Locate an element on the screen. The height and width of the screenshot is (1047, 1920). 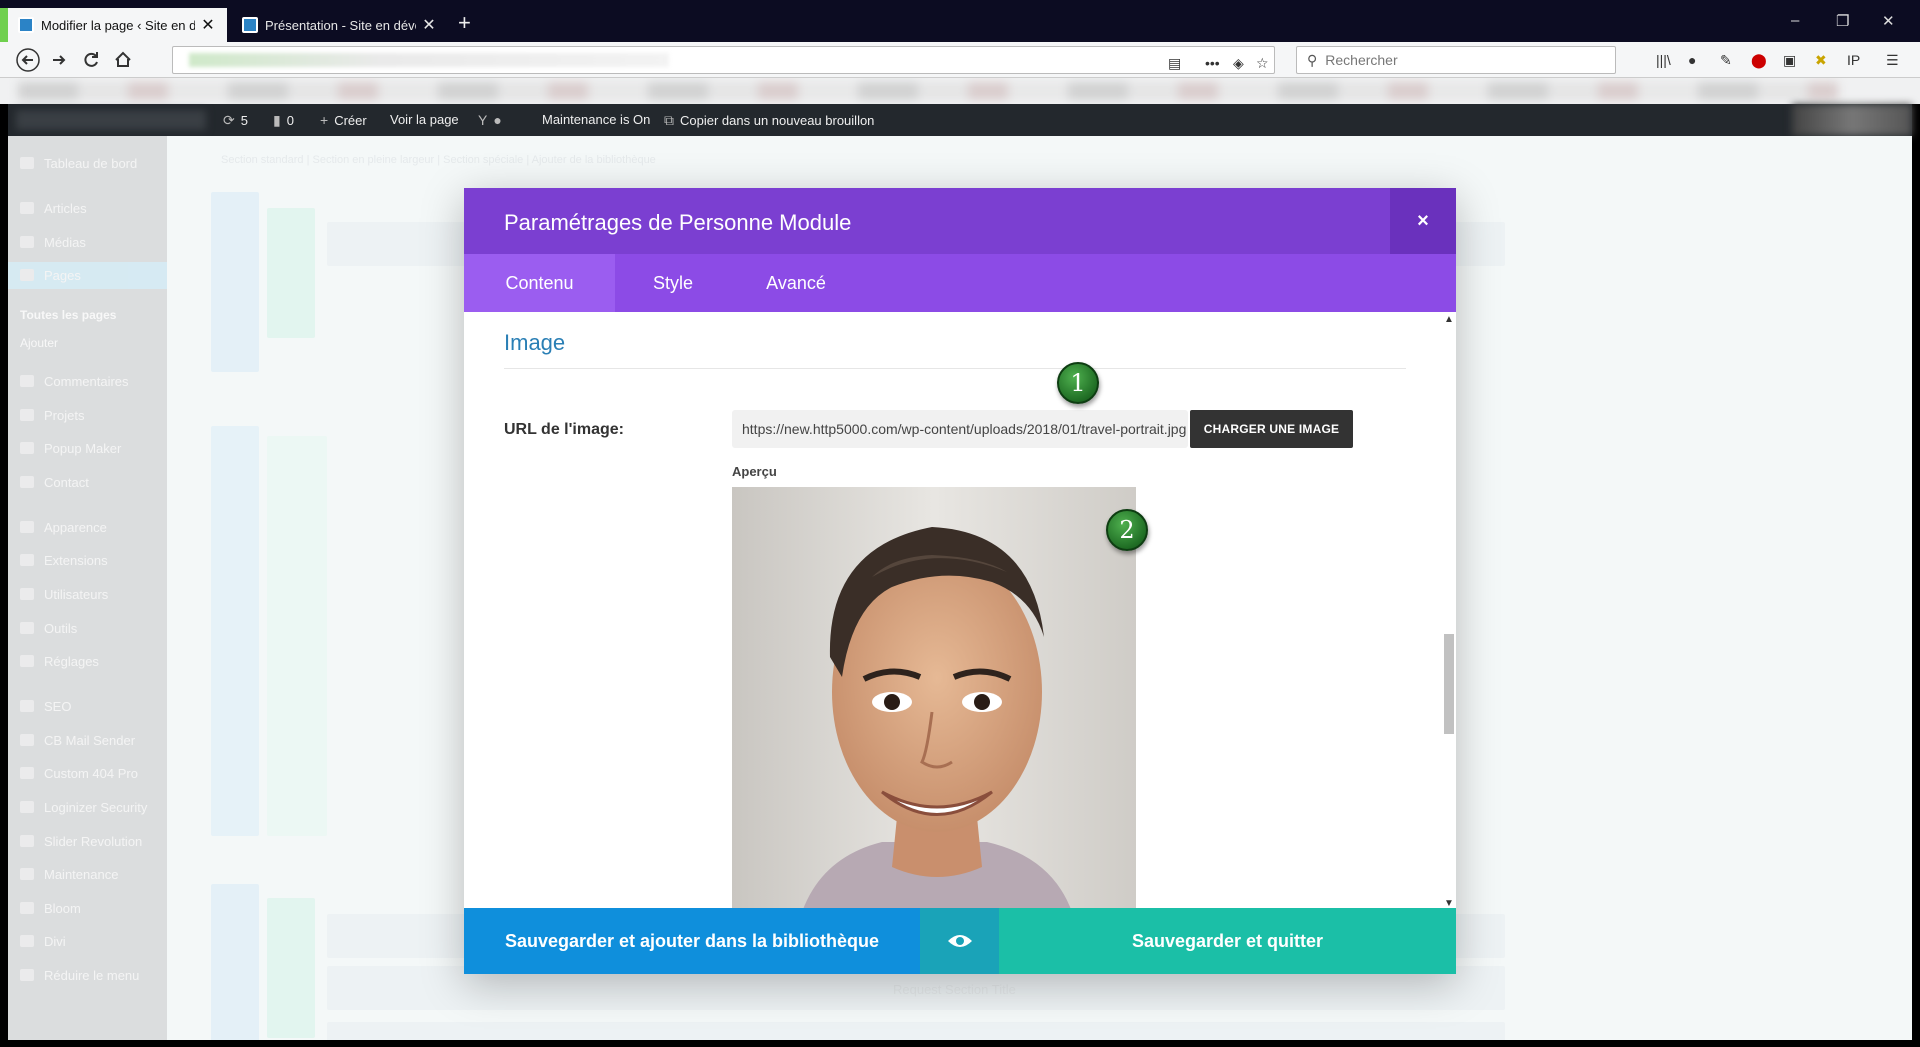
portrait-photo is located at coordinates (934, 699).